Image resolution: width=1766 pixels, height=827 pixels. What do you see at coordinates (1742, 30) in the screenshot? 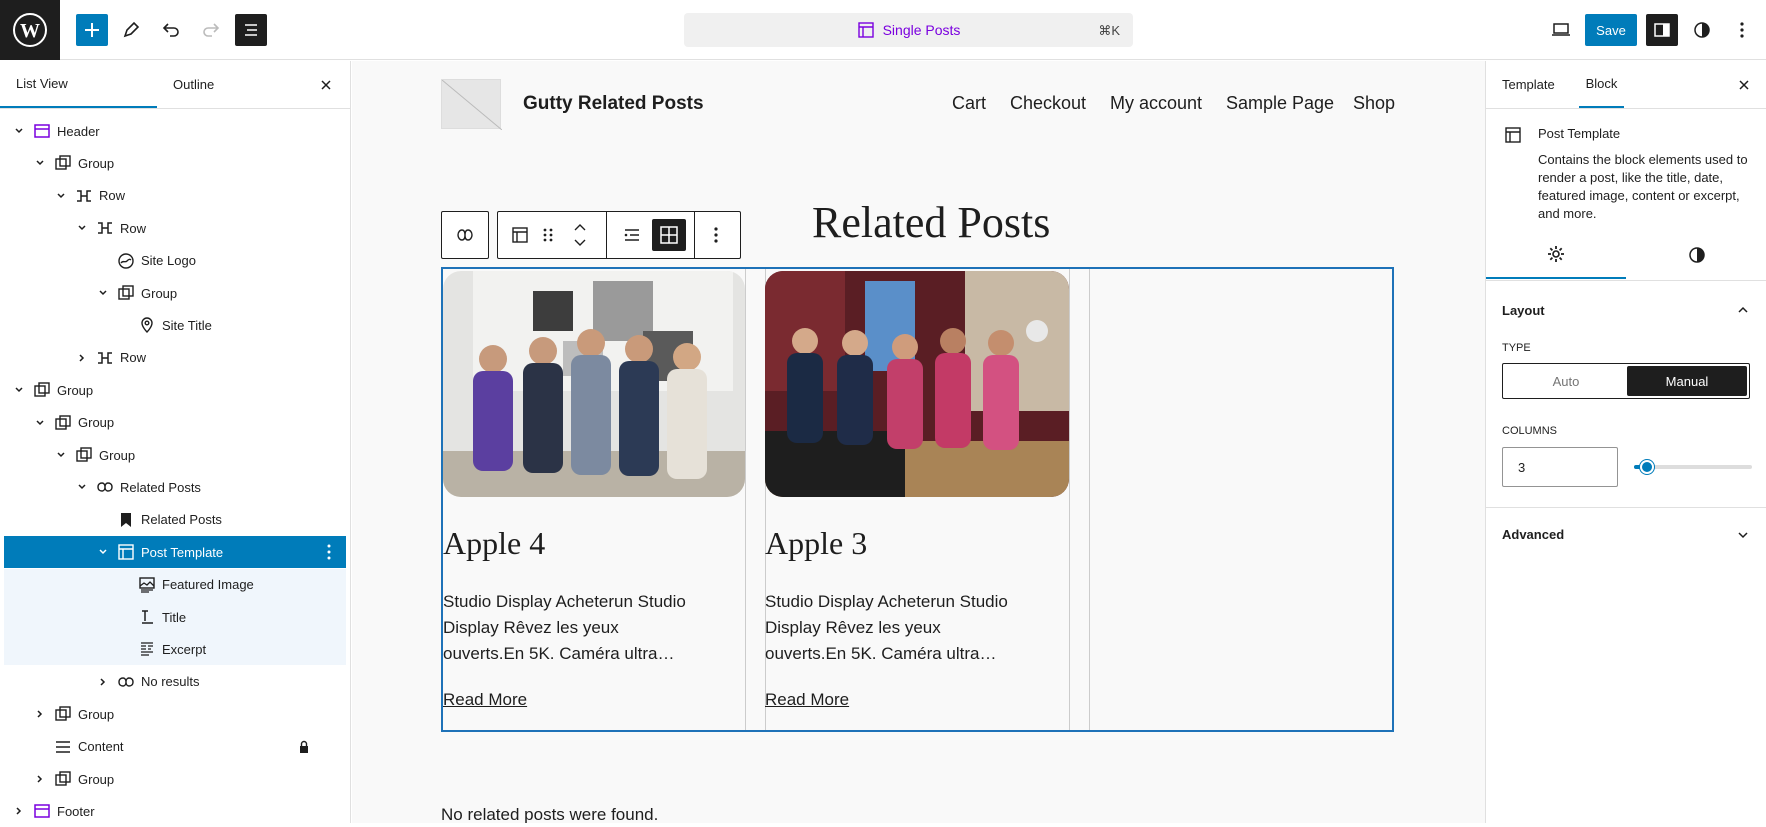
I see `more-options-icon` at bounding box center [1742, 30].